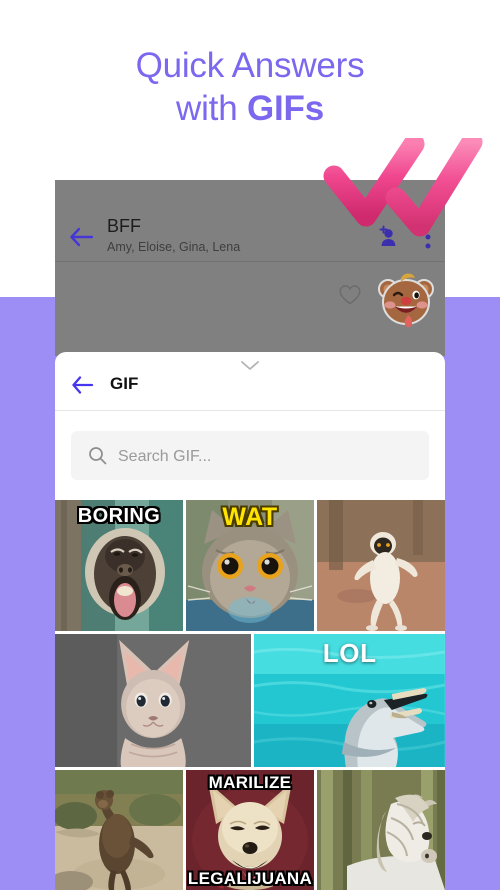 This screenshot has width=500, height=890. Describe the element at coordinates (174, 247) in the screenshot. I see `chat-subtitle: Amy, Eloise, Gina, Lena` at that location.